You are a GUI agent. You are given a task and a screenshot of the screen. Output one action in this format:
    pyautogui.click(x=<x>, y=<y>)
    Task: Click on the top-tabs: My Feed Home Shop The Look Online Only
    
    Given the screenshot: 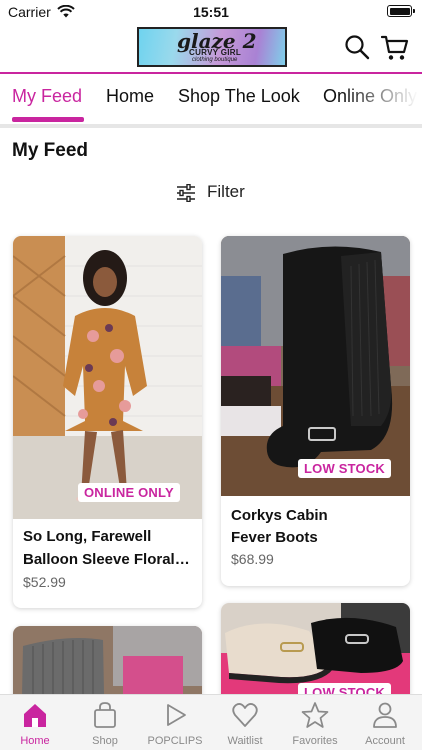 What is the action you would take?
    pyautogui.click(x=211, y=99)
    